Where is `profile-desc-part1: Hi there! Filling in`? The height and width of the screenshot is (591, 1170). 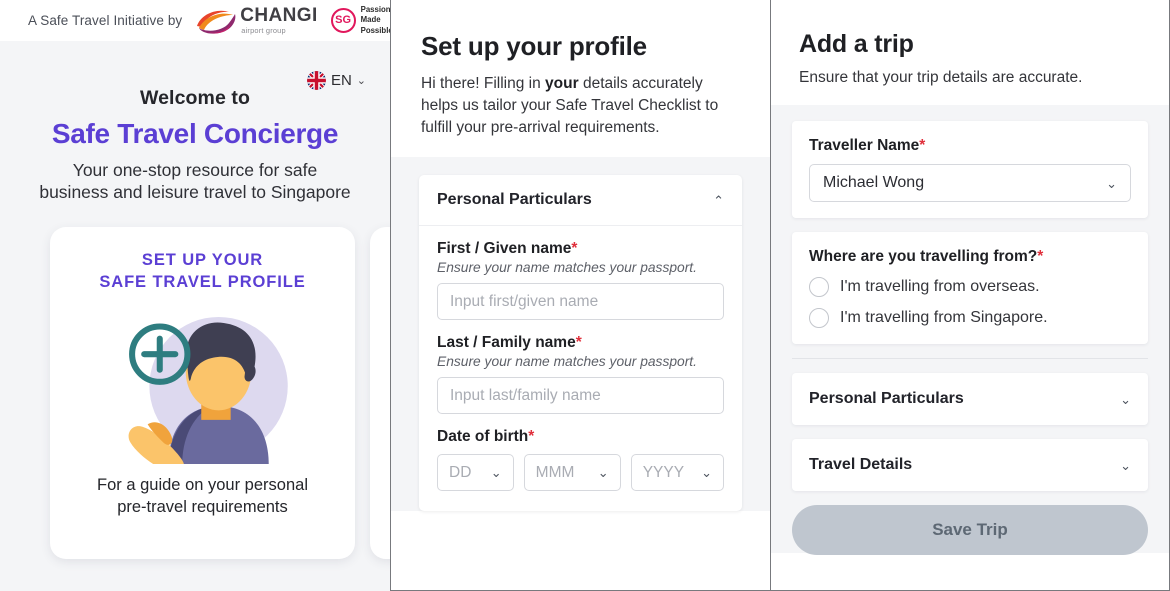 profile-desc-part1: Hi there! Filling in is located at coordinates (483, 83).